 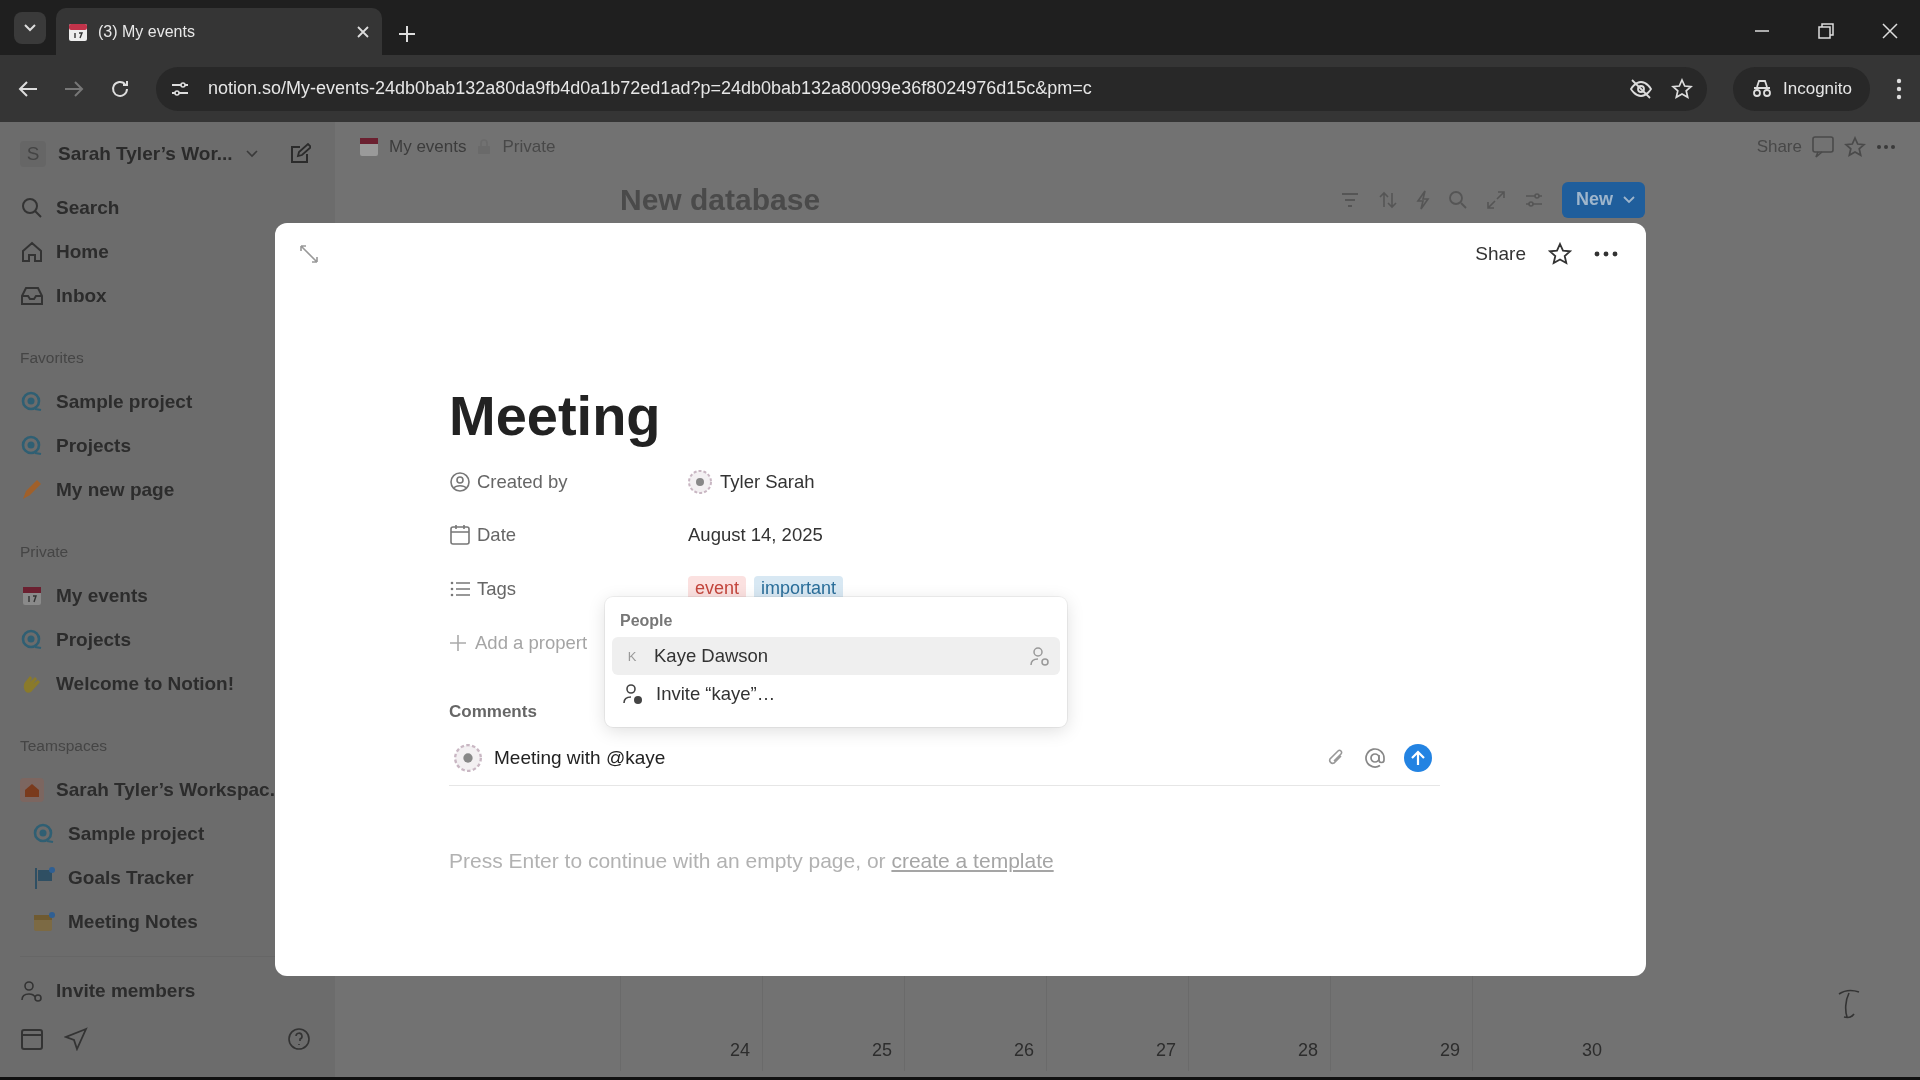 What do you see at coordinates (177, 991) in the screenshot?
I see `invite-members-item: Invite members` at bounding box center [177, 991].